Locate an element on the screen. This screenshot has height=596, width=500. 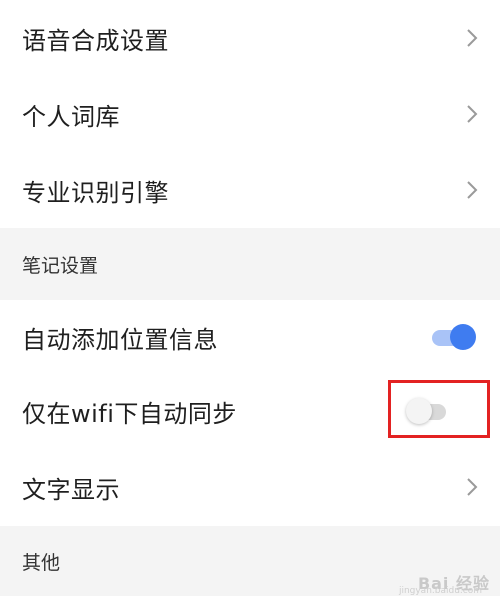
settings-item-label: 仅在wifi下自动同步 is located at coordinates (129, 413).